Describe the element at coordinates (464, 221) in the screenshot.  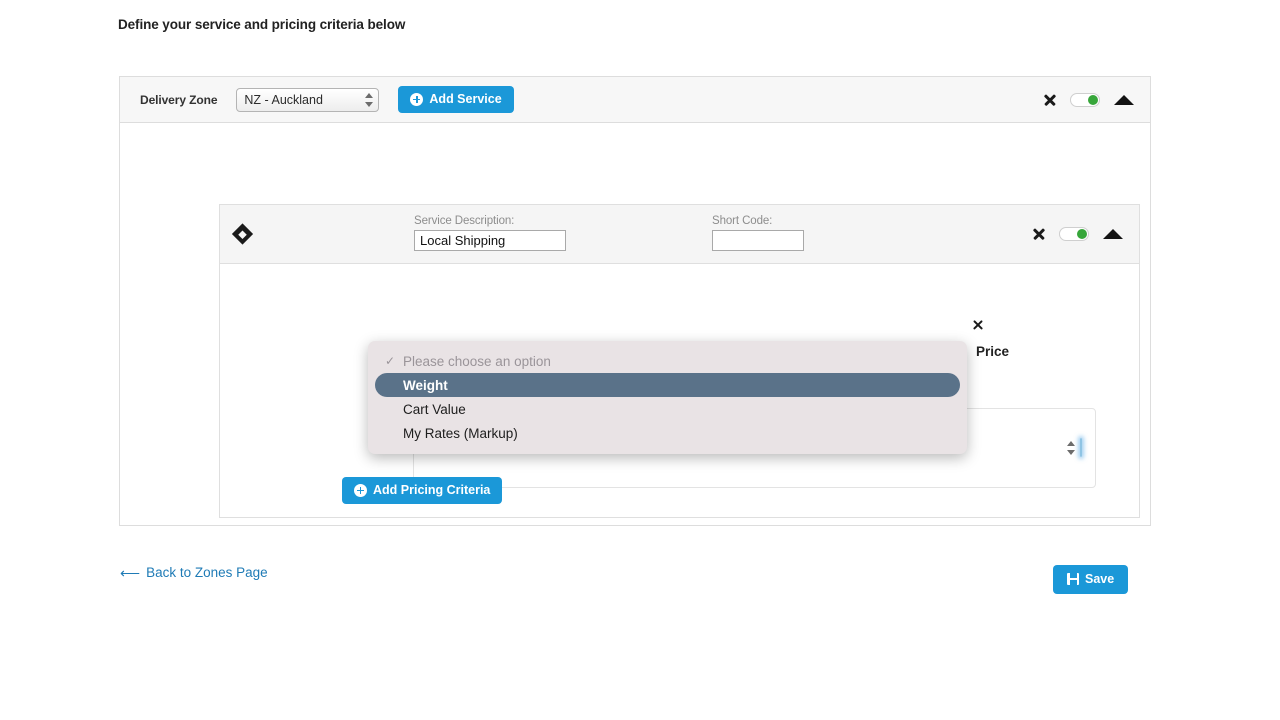
I see `service-description-label: Service Description:` at that location.